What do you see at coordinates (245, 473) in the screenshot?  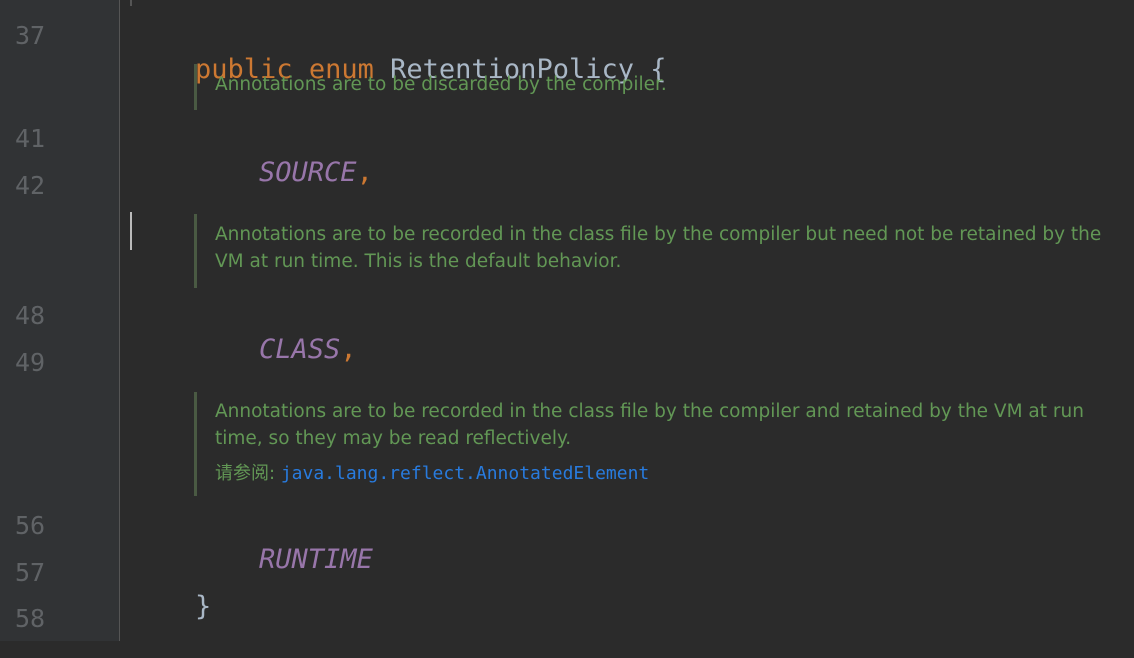 I see `see-also-label: 请参阅:` at bounding box center [245, 473].